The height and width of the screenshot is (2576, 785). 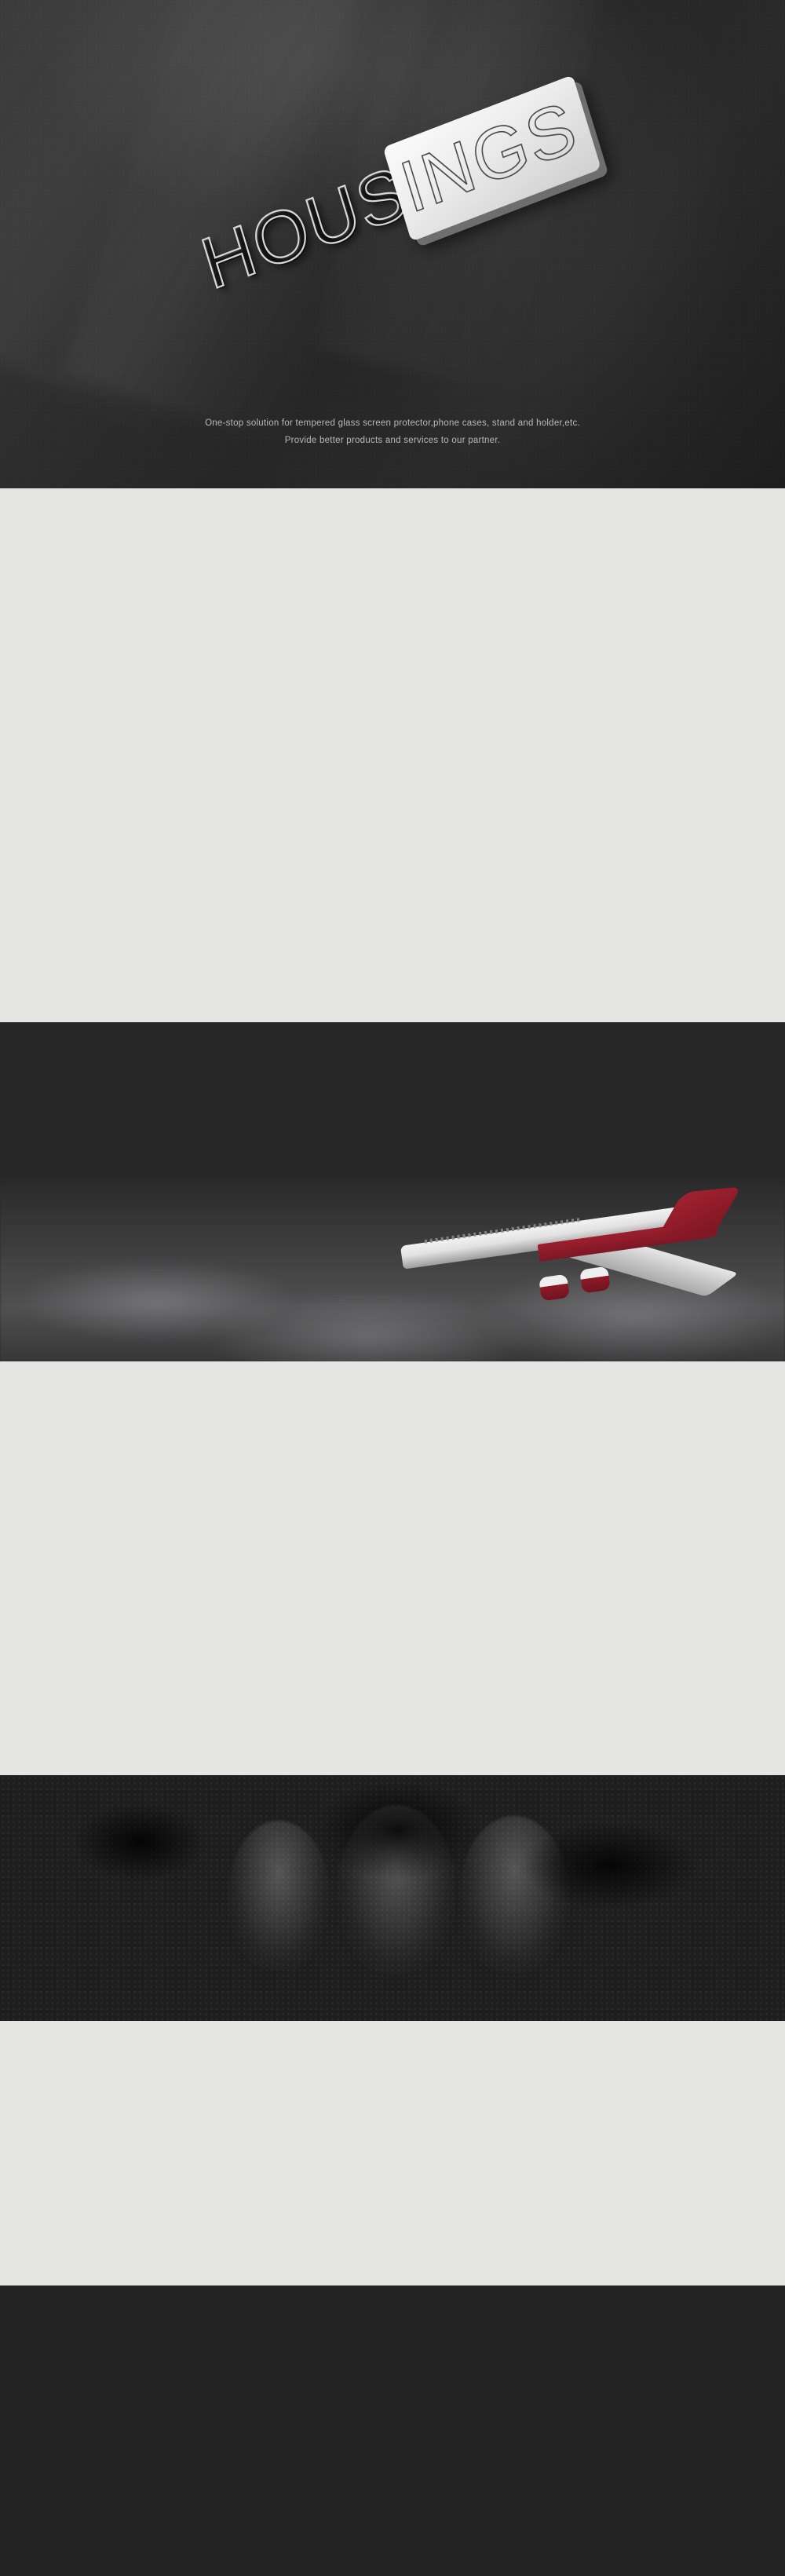 I want to click on logo-text-plate: INGS, so click(x=491, y=158).